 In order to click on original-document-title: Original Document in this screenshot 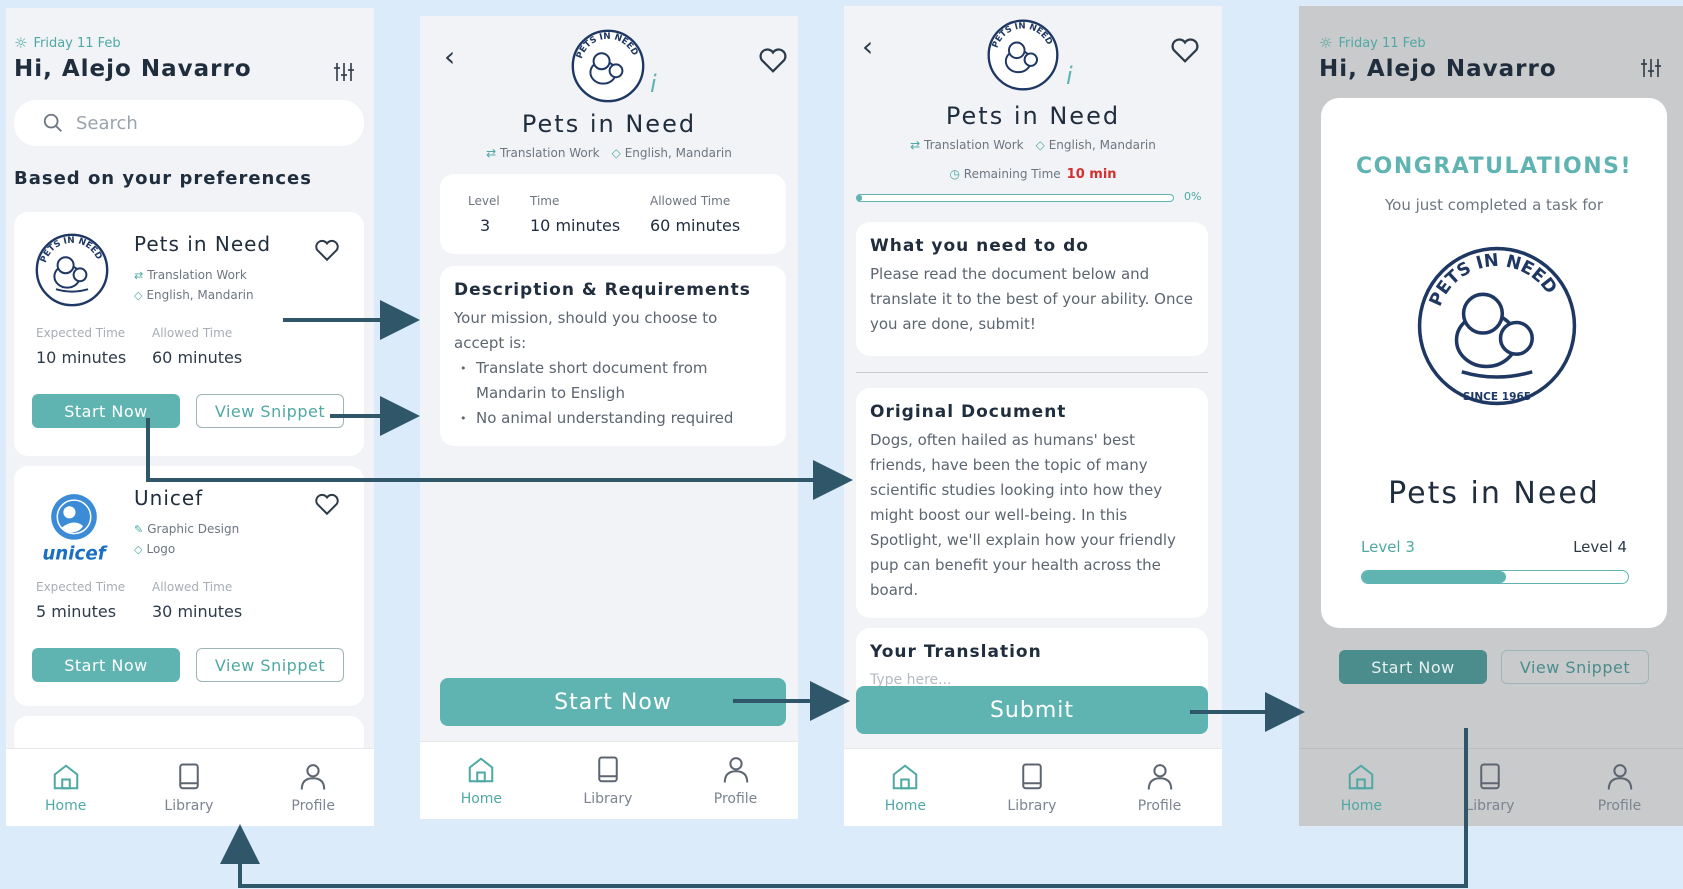, I will do `click(968, 412)`.